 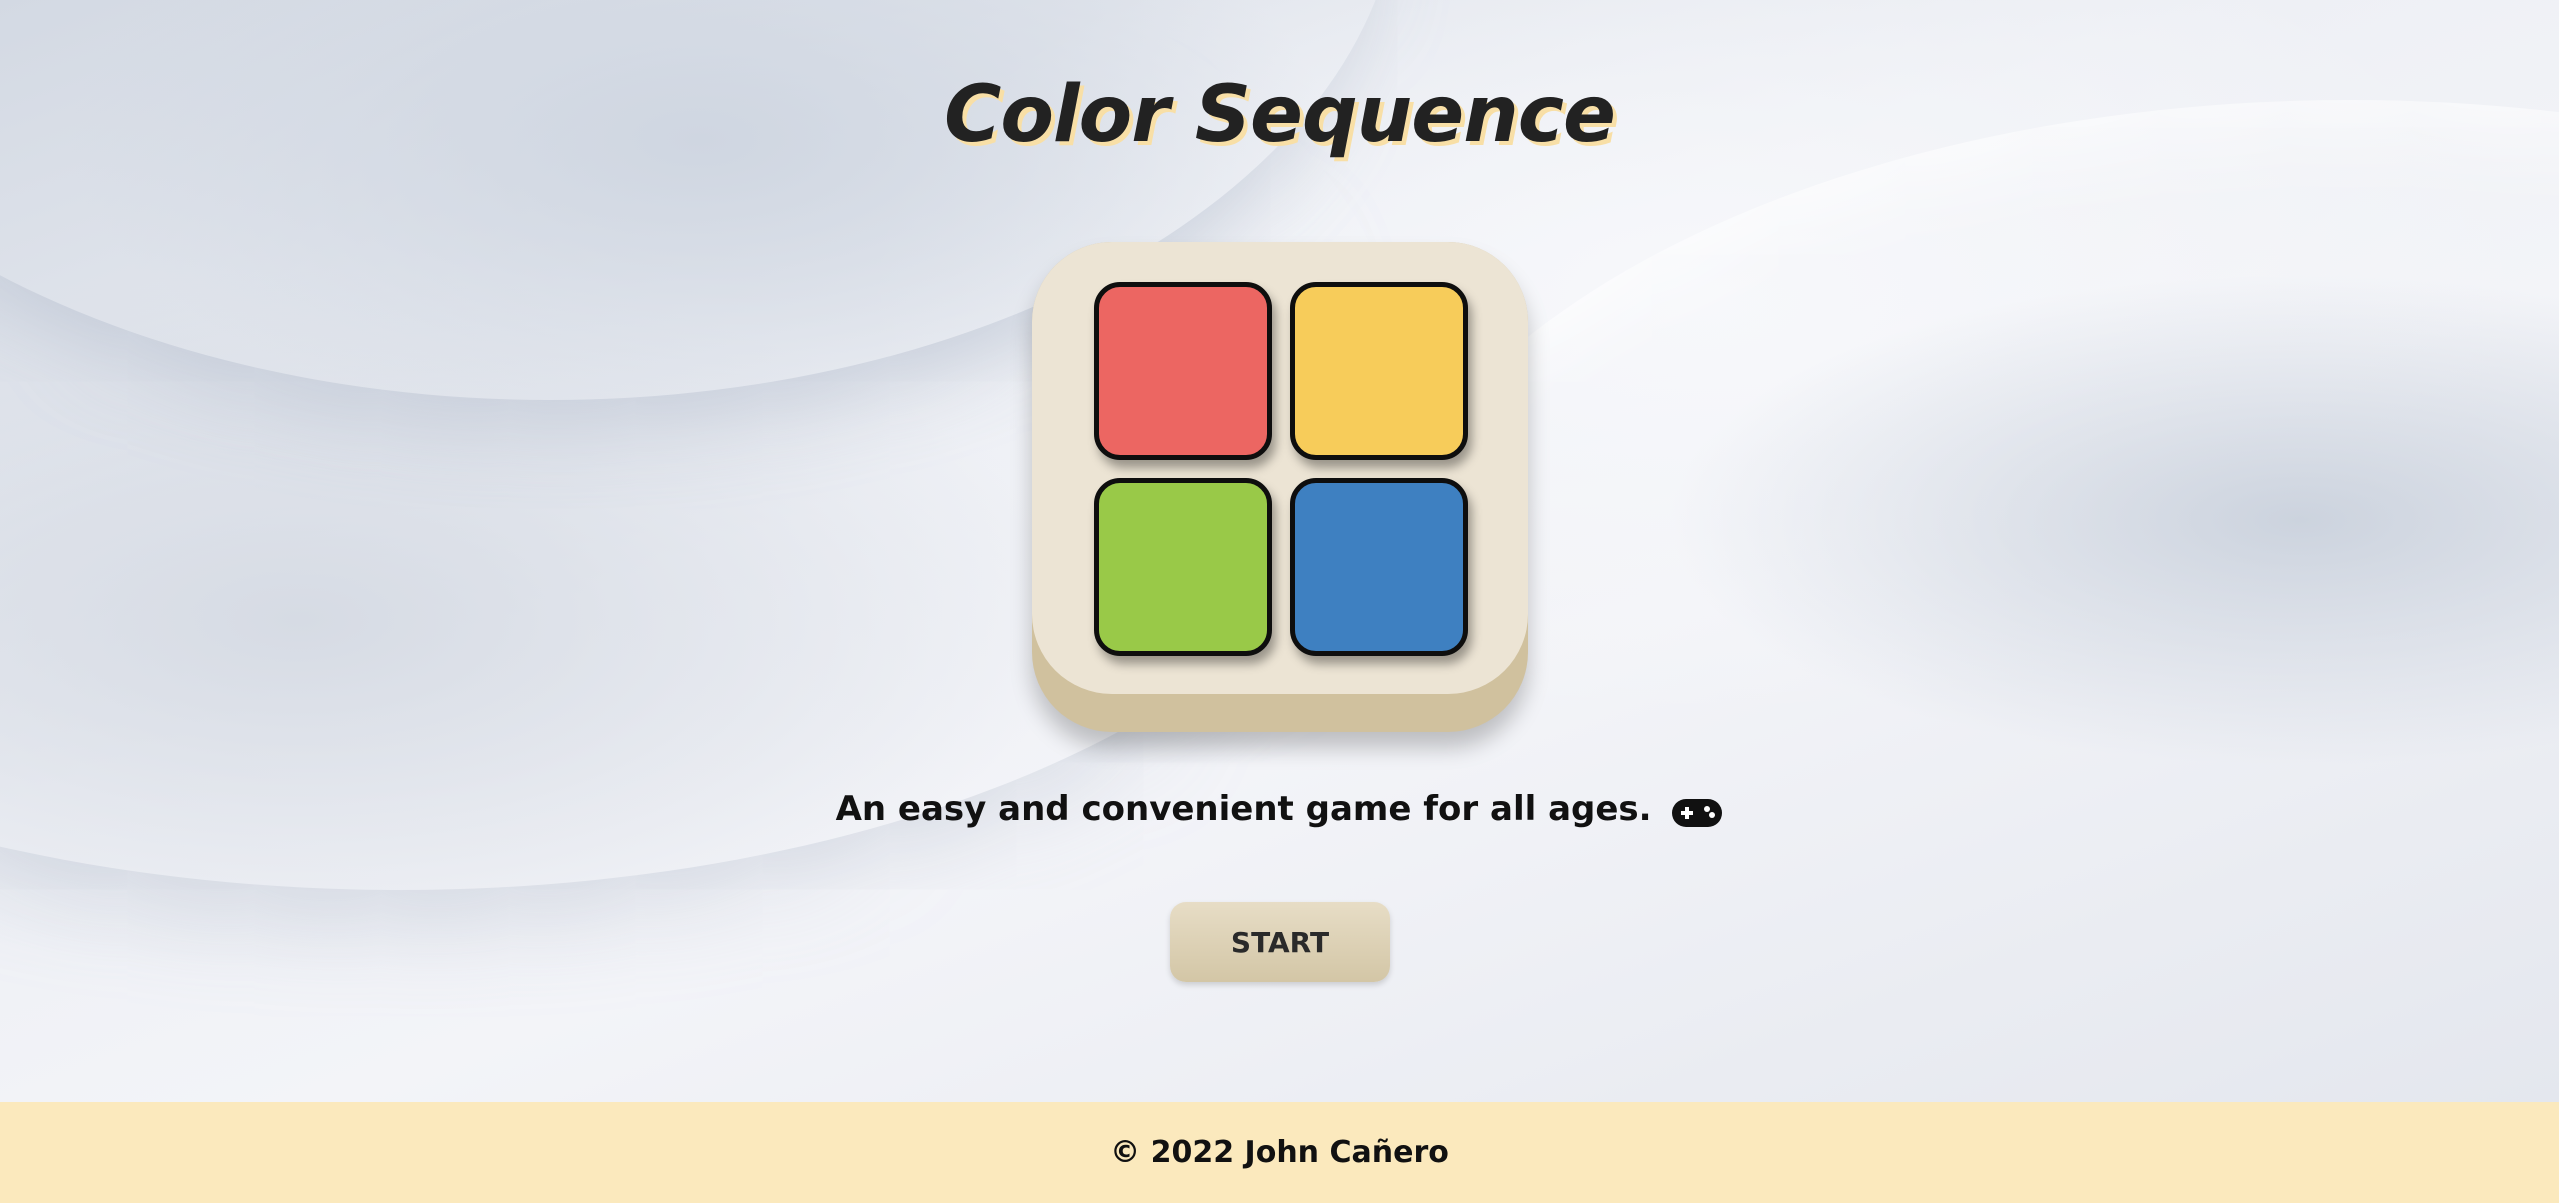 What do you see at coordinates (1379, 371) in the screenshot?
I see `yellow-pad` at bounding box center [1379, 371].